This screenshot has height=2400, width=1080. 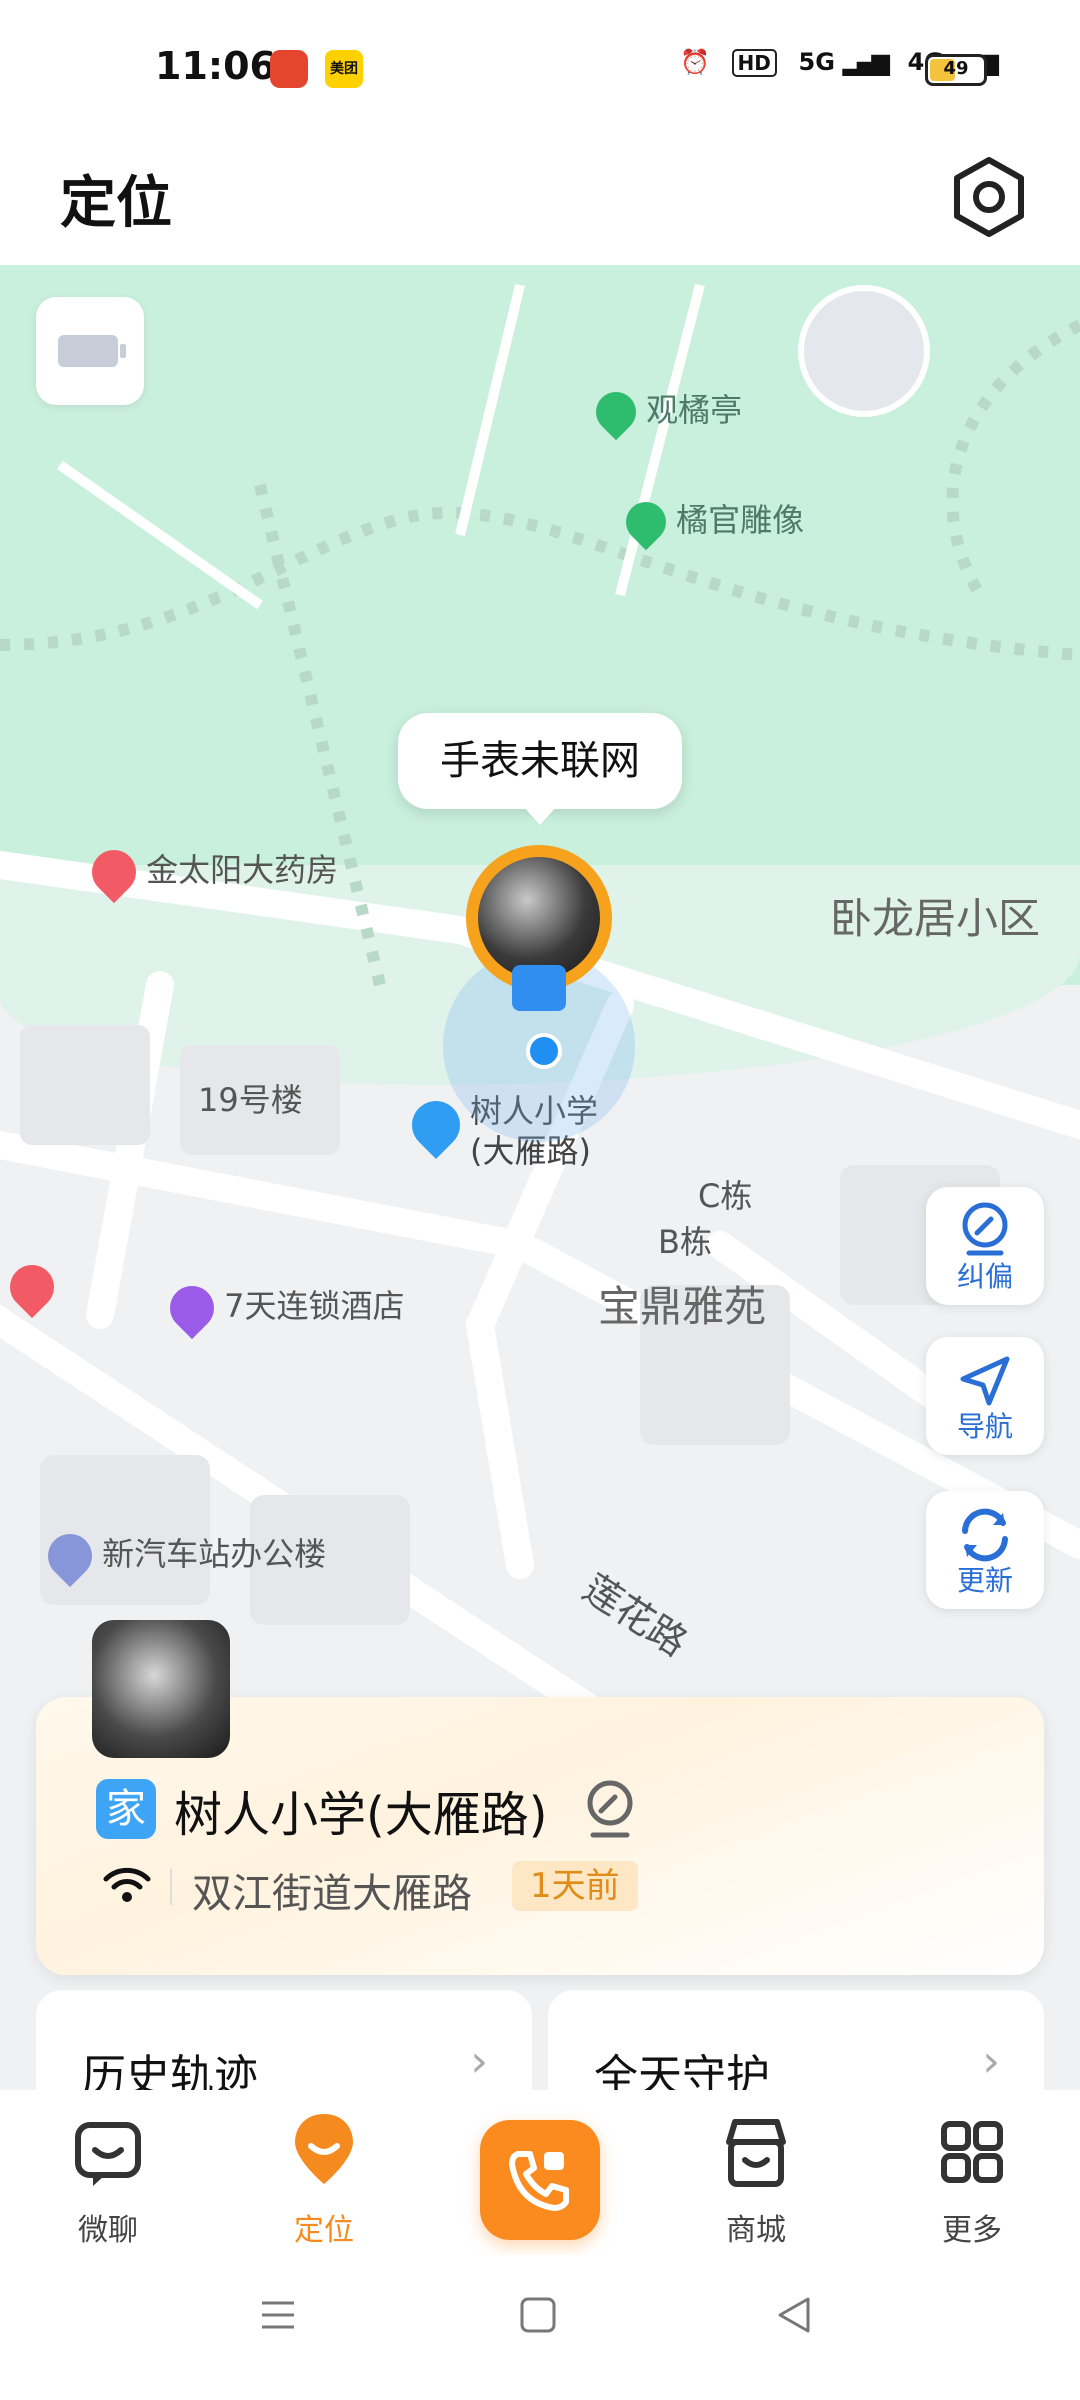 What do you see at coordinates (282, 1308) in the screenshot?
I see `poi-7days-hotel: 7天连锁酒店` at bounding box center [282, 1308].